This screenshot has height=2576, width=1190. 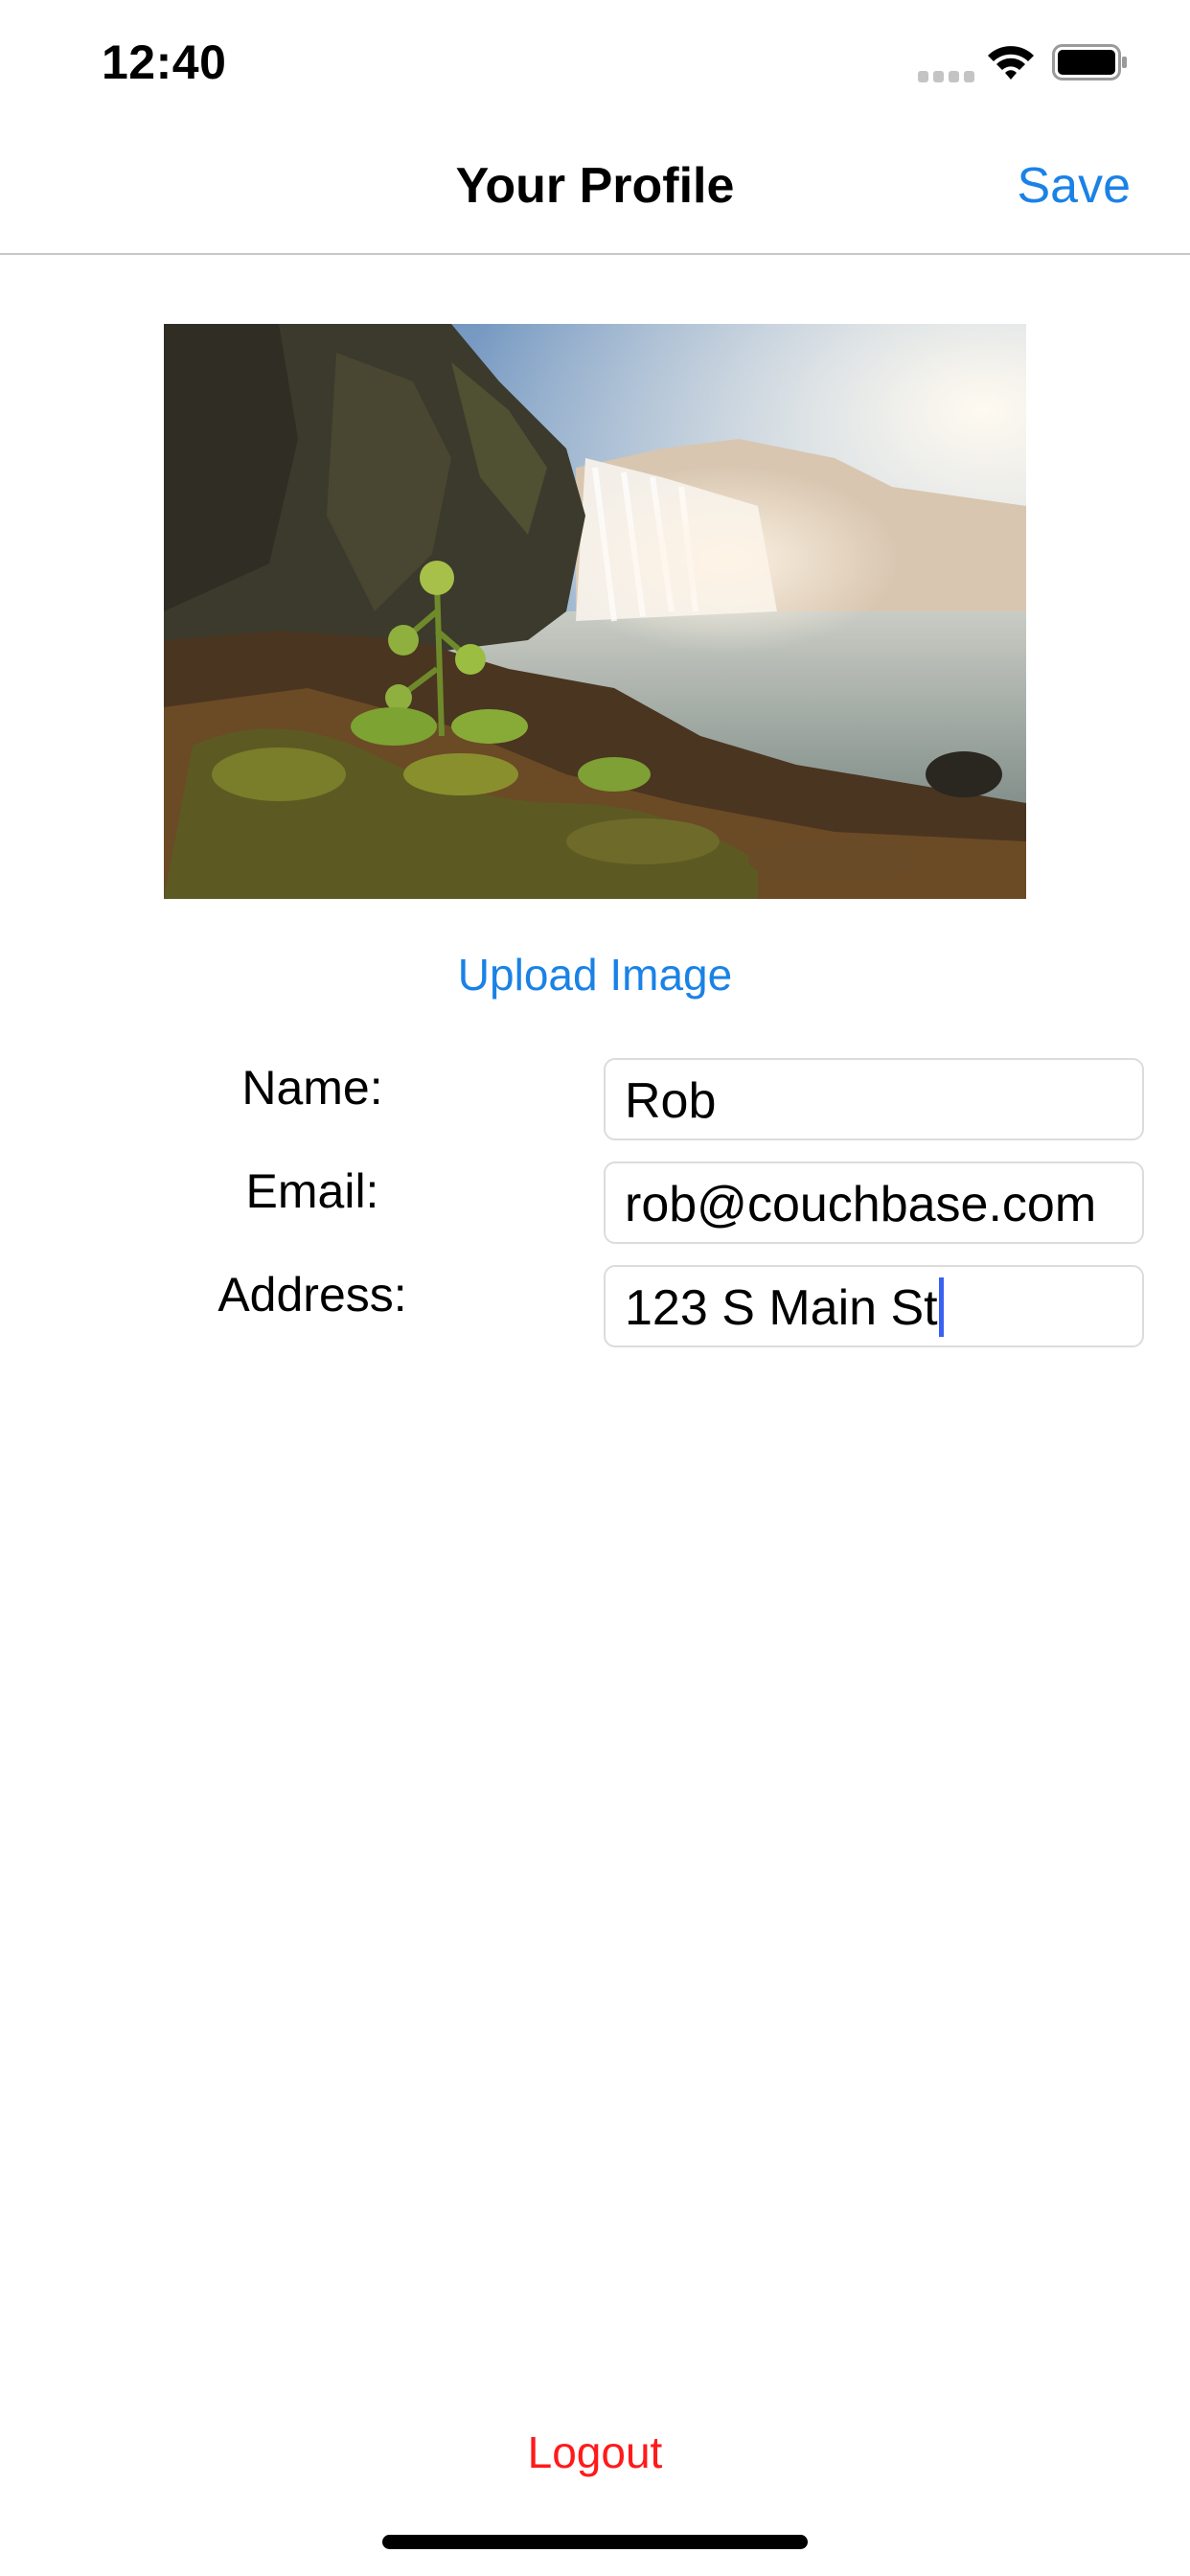 What do you see at coordinates (595, 974) in the screenshot?
I see `upload-image-button: Upload Image` at bounding box center [595, 974].